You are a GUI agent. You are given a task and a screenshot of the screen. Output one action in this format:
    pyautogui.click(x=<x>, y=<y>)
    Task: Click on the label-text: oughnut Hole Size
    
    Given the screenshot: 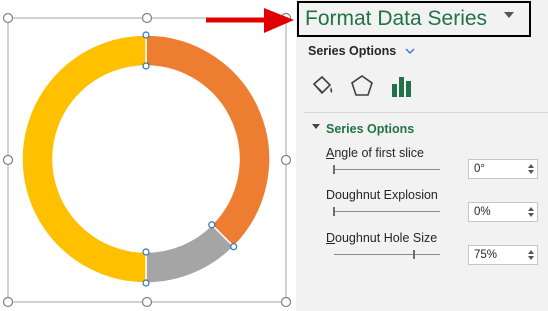 What is the action you would take?
    pyautogui.click(x=386, y=238)
    